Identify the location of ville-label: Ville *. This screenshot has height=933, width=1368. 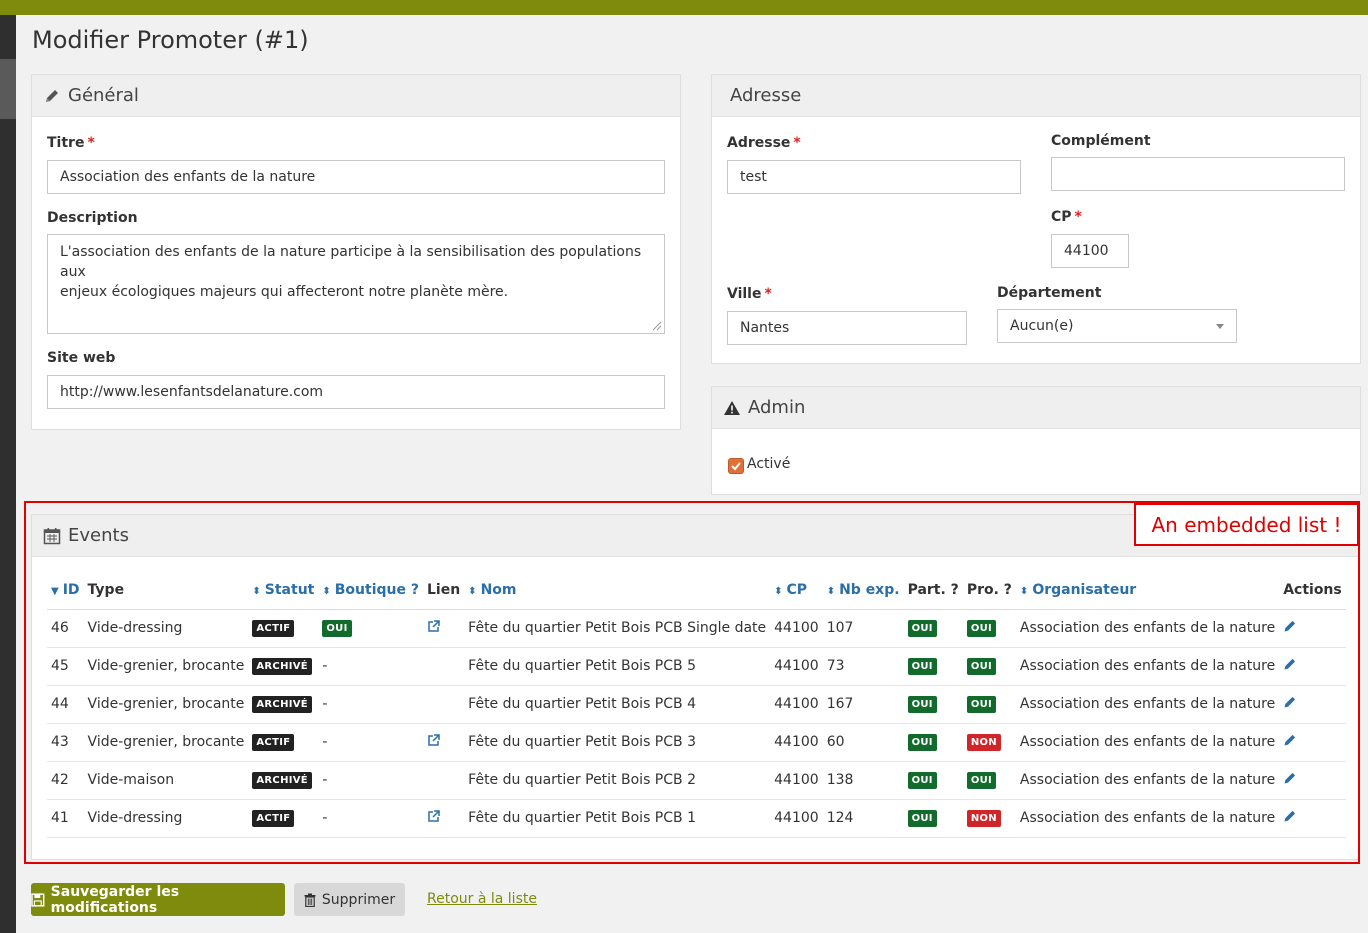
(749, 294).